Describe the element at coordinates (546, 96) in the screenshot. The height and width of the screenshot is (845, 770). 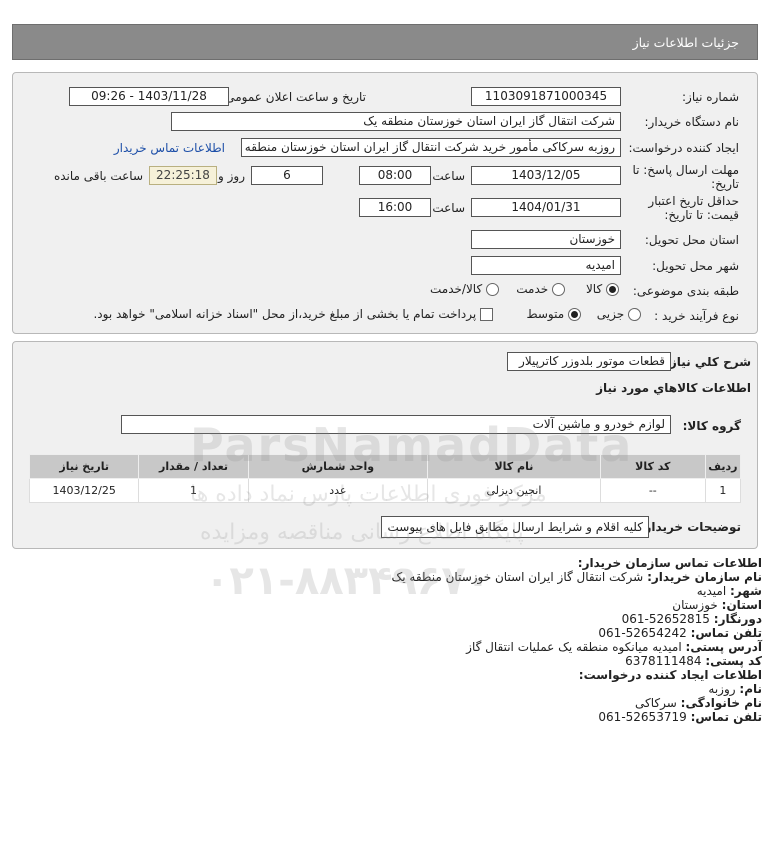
I see `need-number-field: 1103091871000345` at that location.